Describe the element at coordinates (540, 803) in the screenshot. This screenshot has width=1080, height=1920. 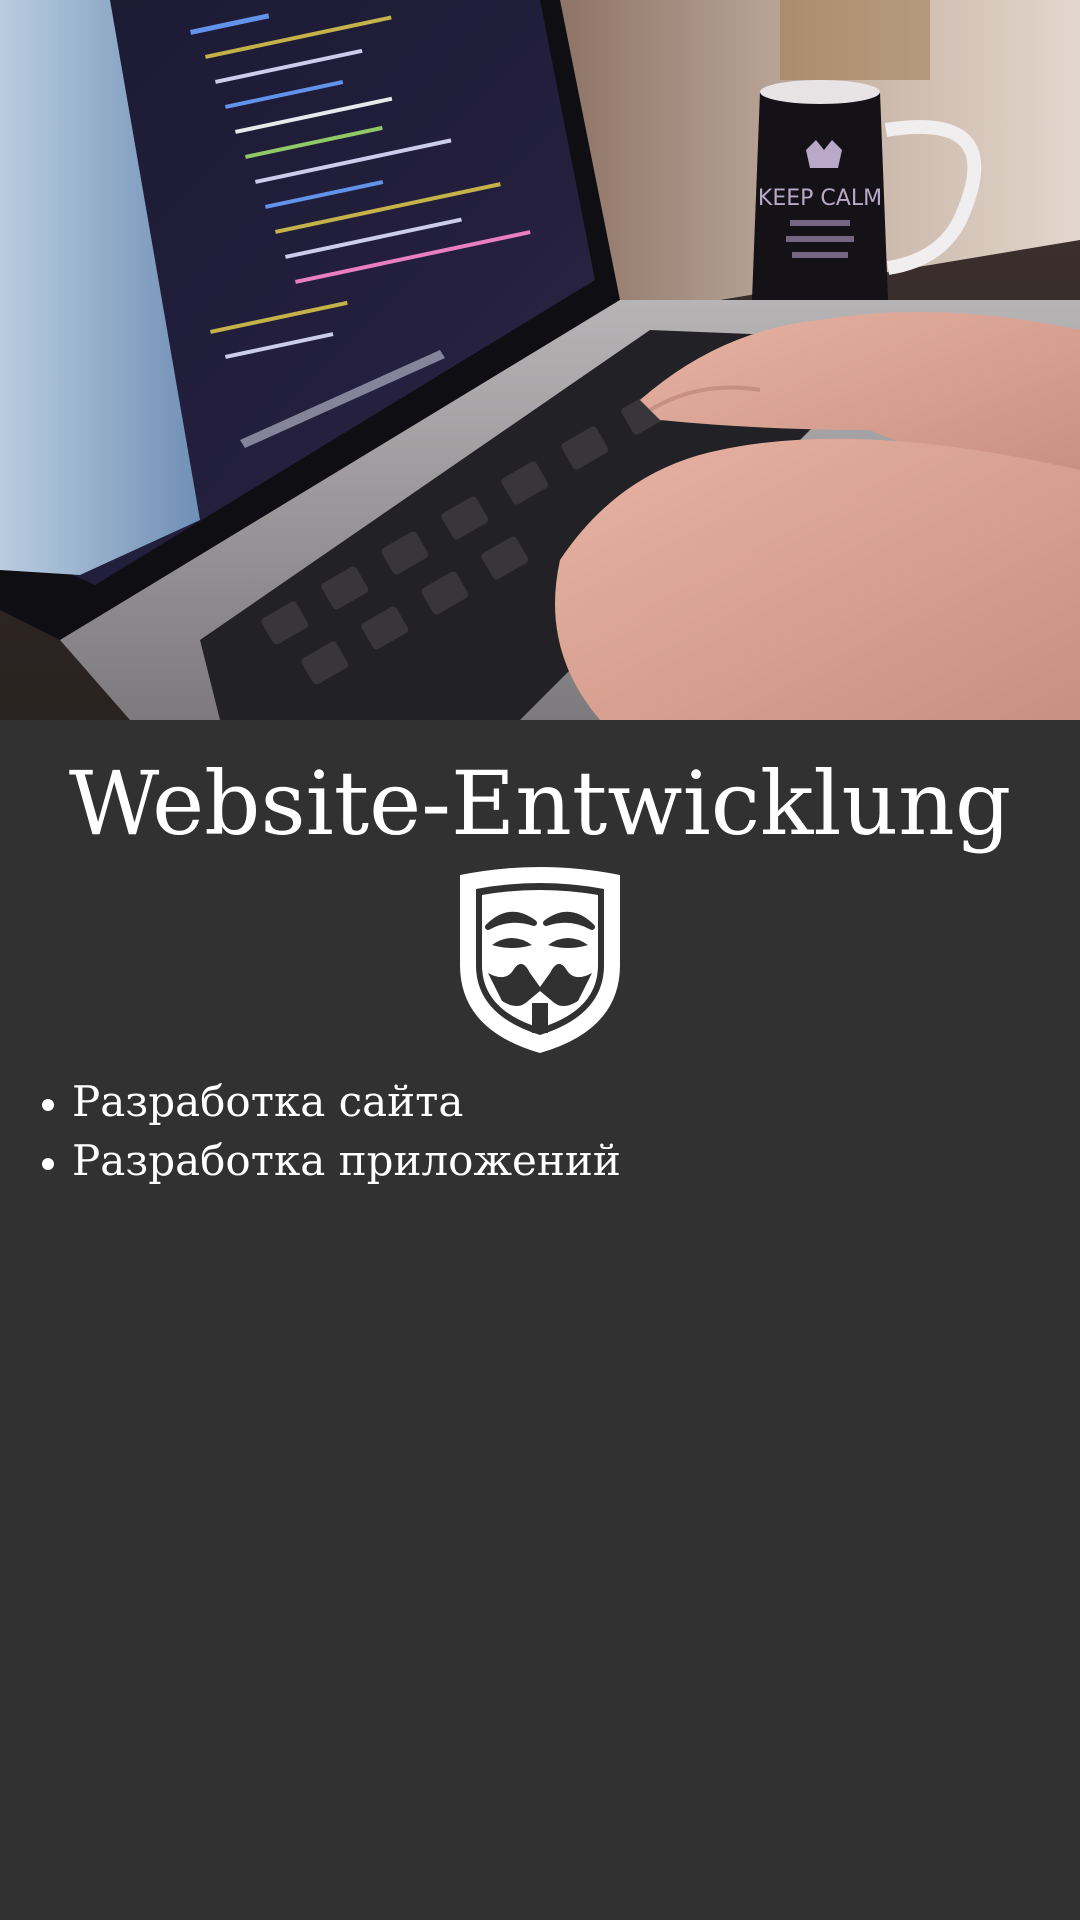
I see `page-title: Website-Entwicklung` at that location.